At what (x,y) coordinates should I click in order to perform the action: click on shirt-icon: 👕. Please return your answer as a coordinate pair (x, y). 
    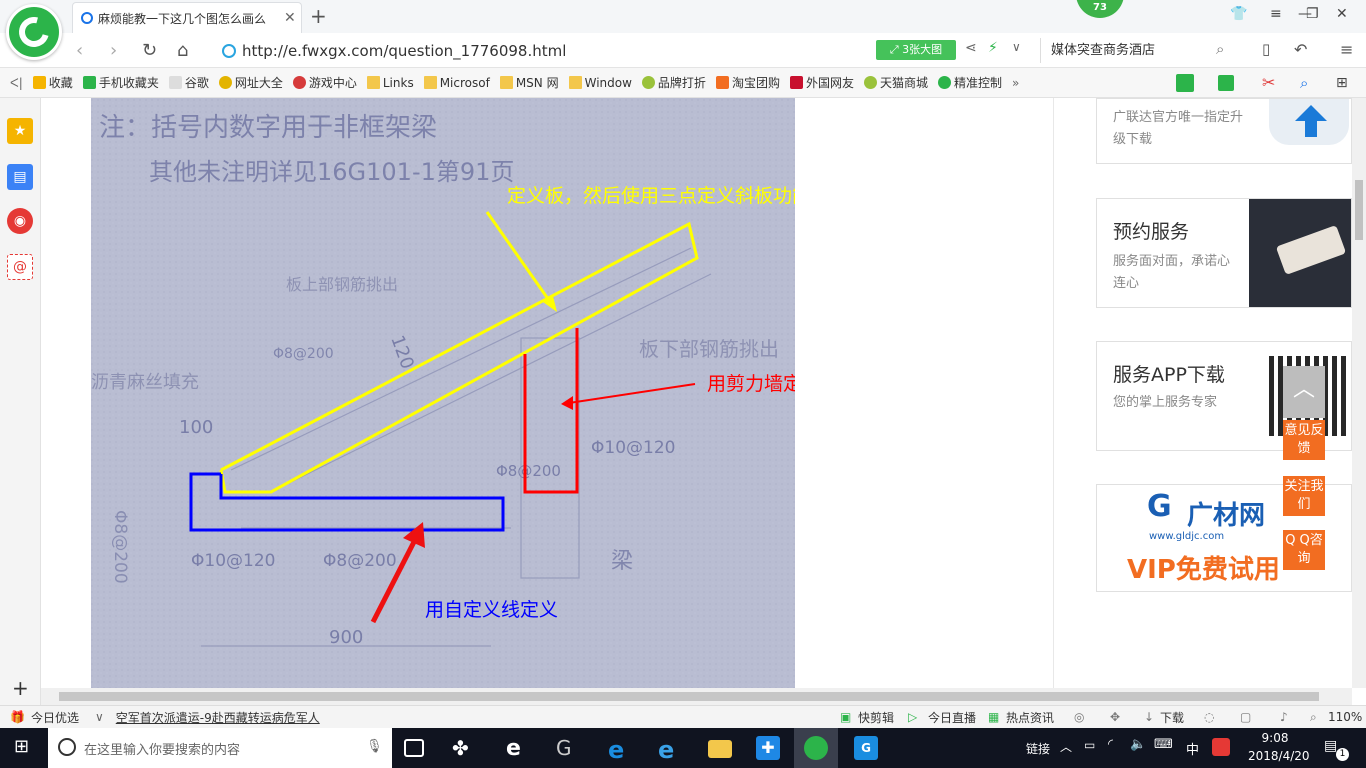
    Looking at the image, I should click on (1238, 14).